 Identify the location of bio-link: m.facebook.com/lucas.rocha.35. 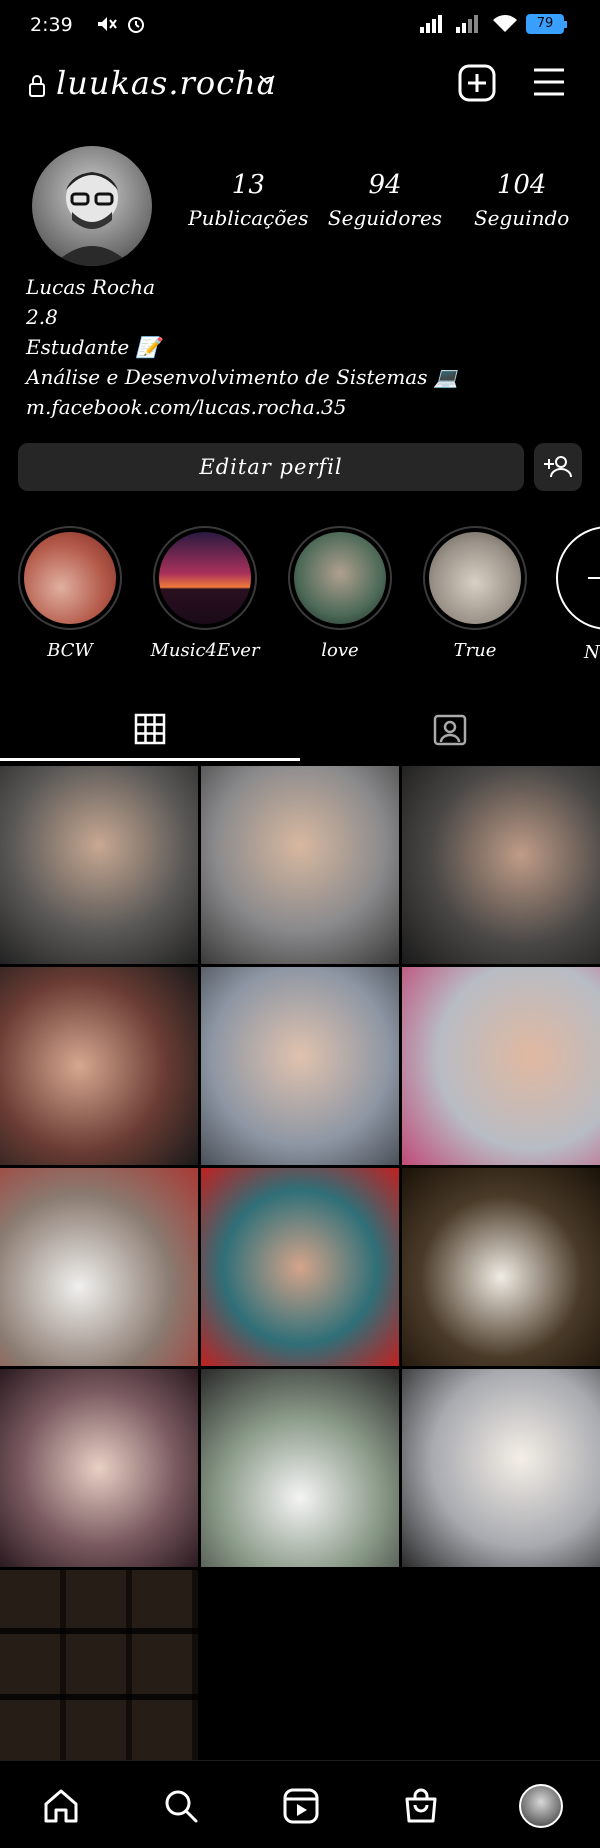
(242, 407).